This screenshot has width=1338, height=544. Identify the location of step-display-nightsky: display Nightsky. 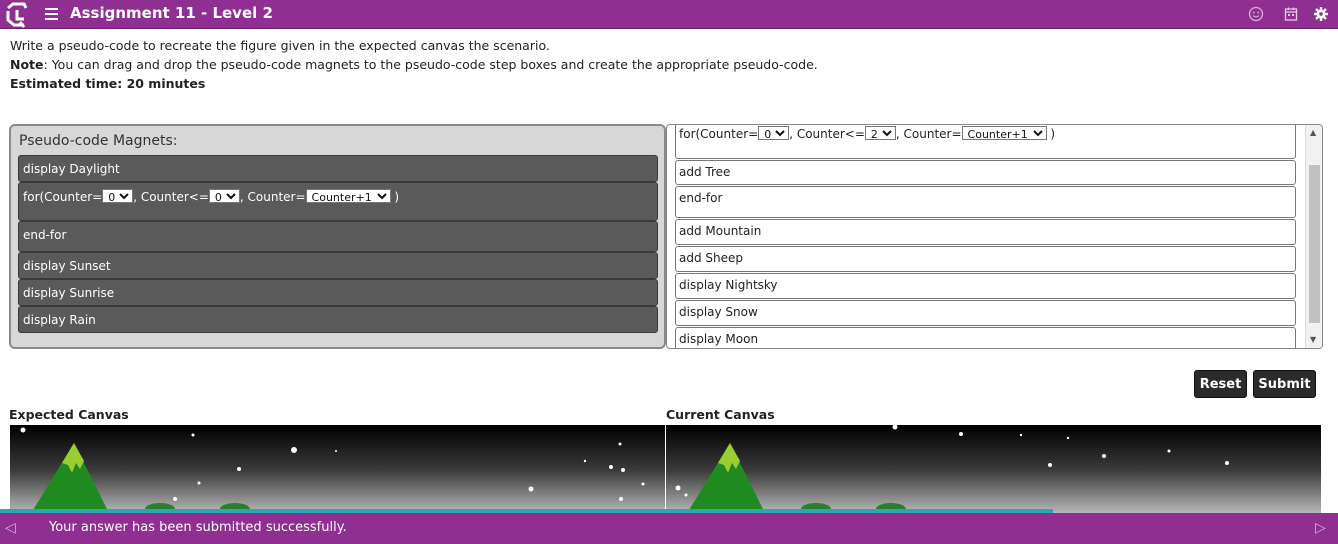
(985, 286).